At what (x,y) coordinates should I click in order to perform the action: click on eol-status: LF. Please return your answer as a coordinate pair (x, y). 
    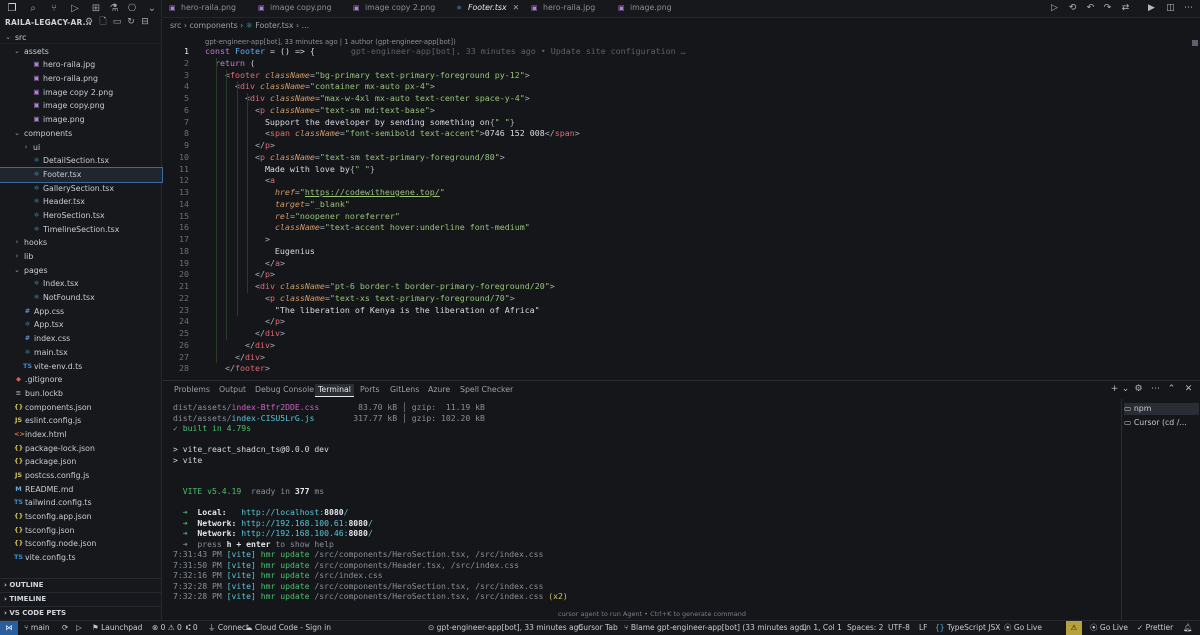
    Looking at the image, I should click on (923, 628).